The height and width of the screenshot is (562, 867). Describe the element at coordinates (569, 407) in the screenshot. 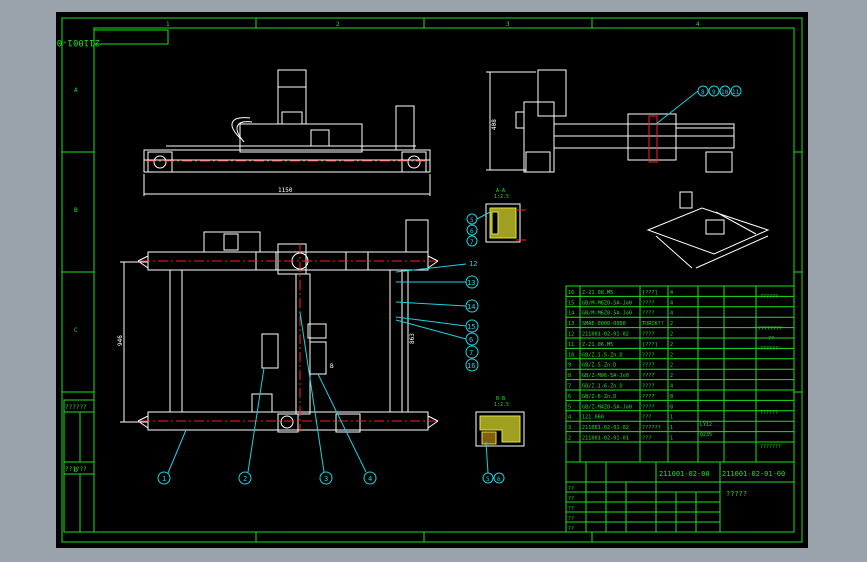

I see `bom-cell: 5` at that location.